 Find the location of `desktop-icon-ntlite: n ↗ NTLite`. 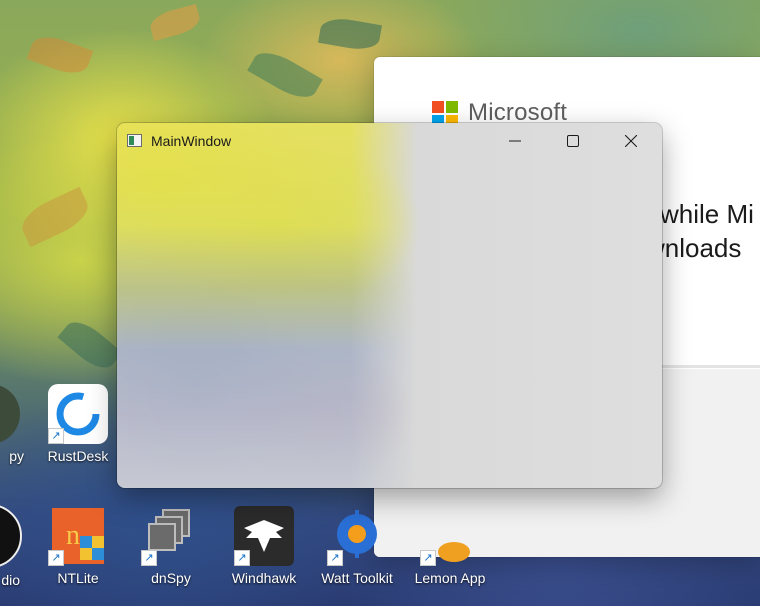

desktop-icon-ntlite: n ↗ NTLite is located at coordinates (78, 546).